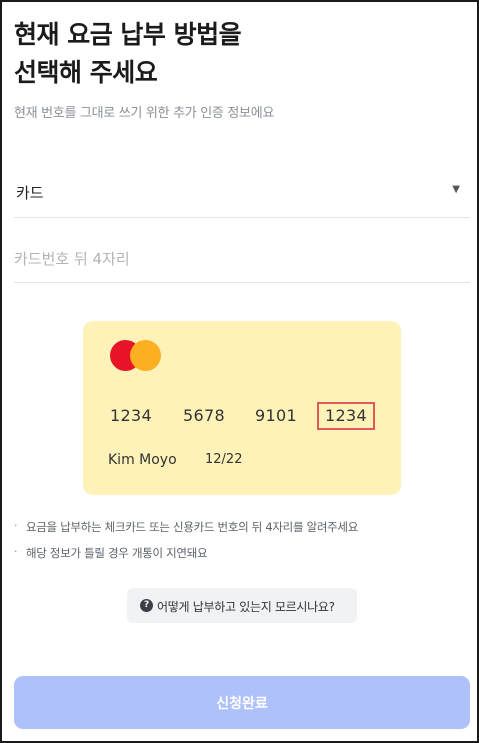 The image size is (479, 743). I want to click on mastercard-logo-icon, so click(136, 356).